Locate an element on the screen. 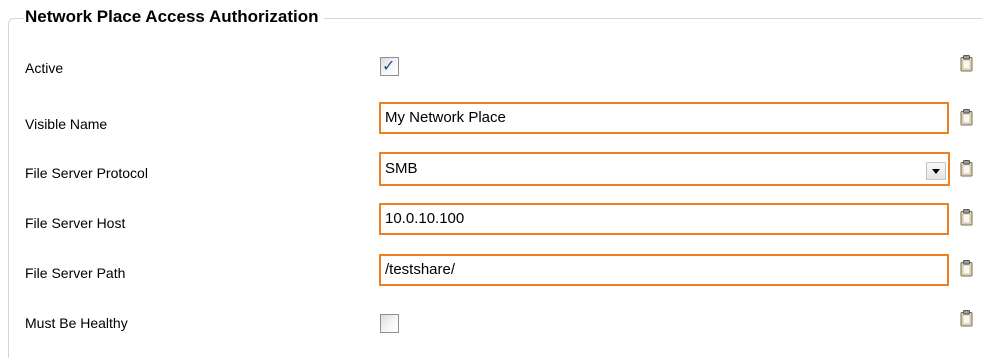 The image size is (982, 358). active-checkbox: ✓ is located at coordinates (389, 66).